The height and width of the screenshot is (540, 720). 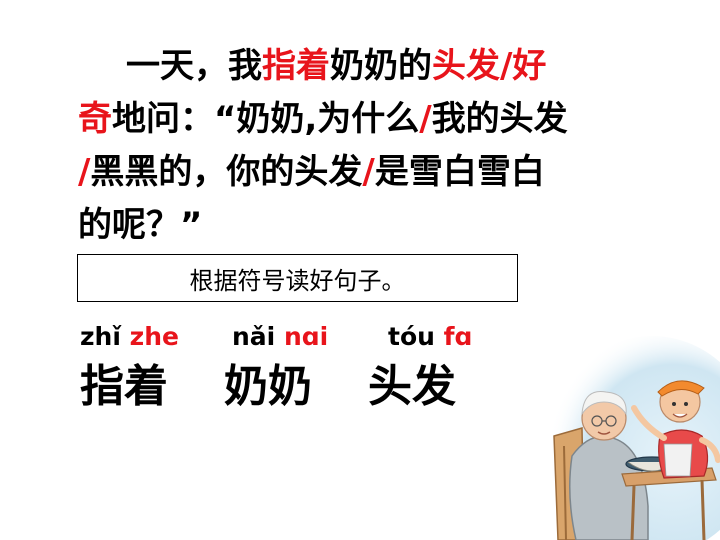 I want to click on pinyin-neutral-tone: zhe, so click(x=154, y=336).